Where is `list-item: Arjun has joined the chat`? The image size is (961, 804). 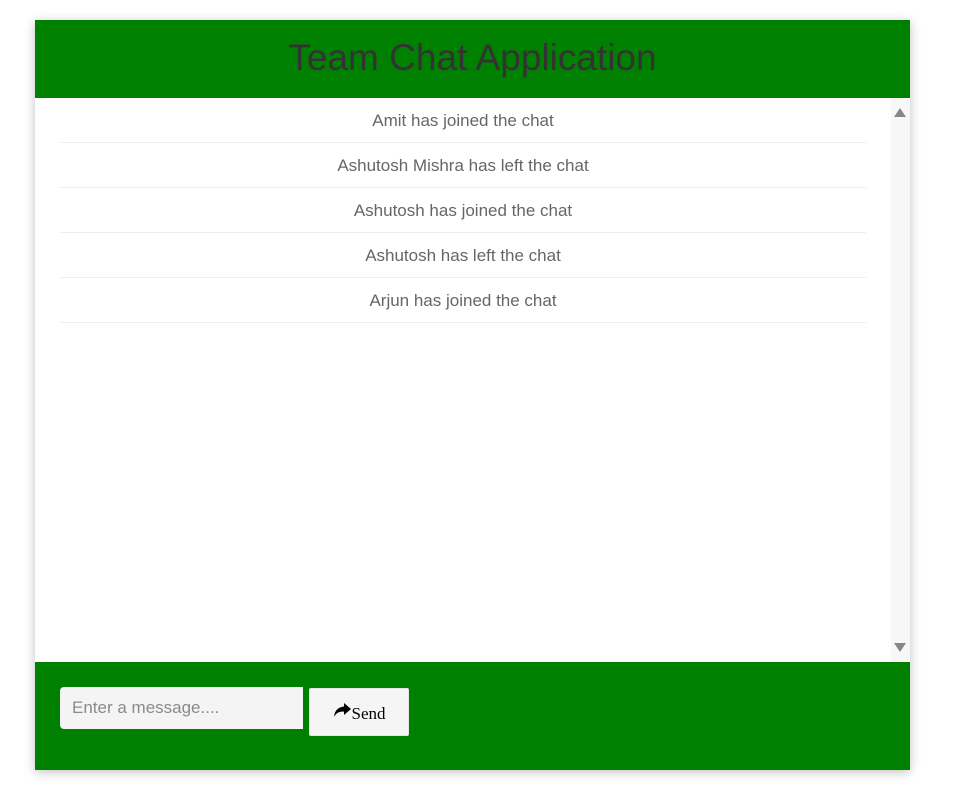
list-item: Arjun has joined the chat is located at coordinates (463, 300).